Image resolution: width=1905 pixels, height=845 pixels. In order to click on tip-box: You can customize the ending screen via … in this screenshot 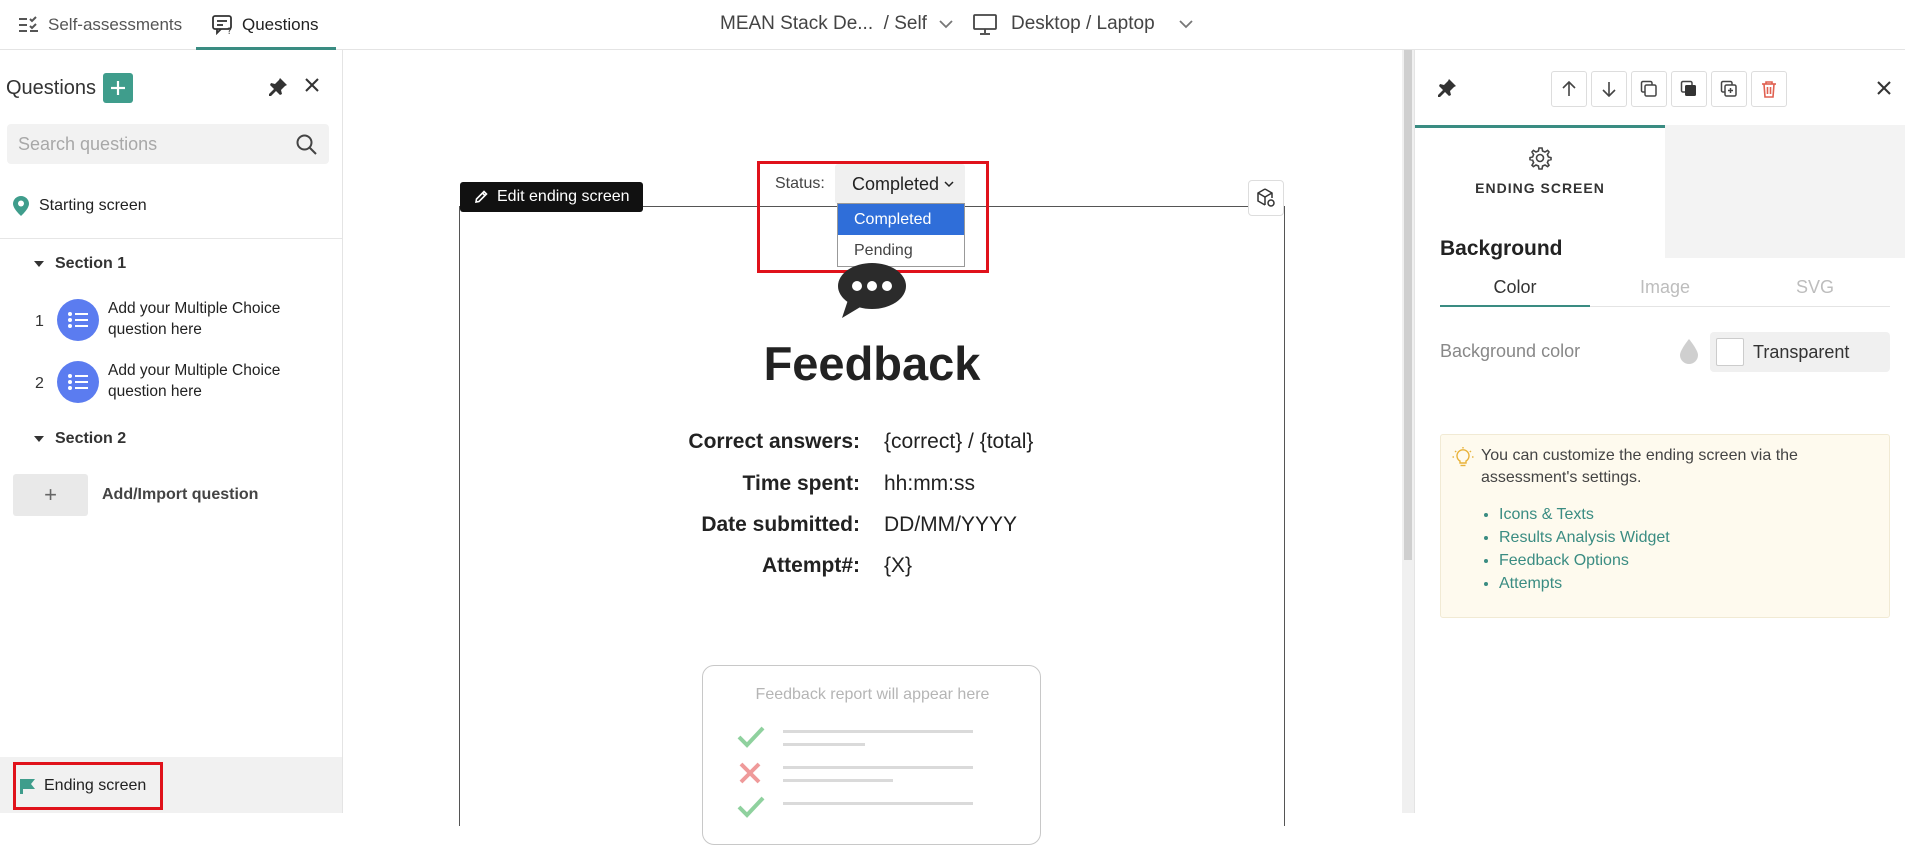, I will do `click(1665, 526)`.